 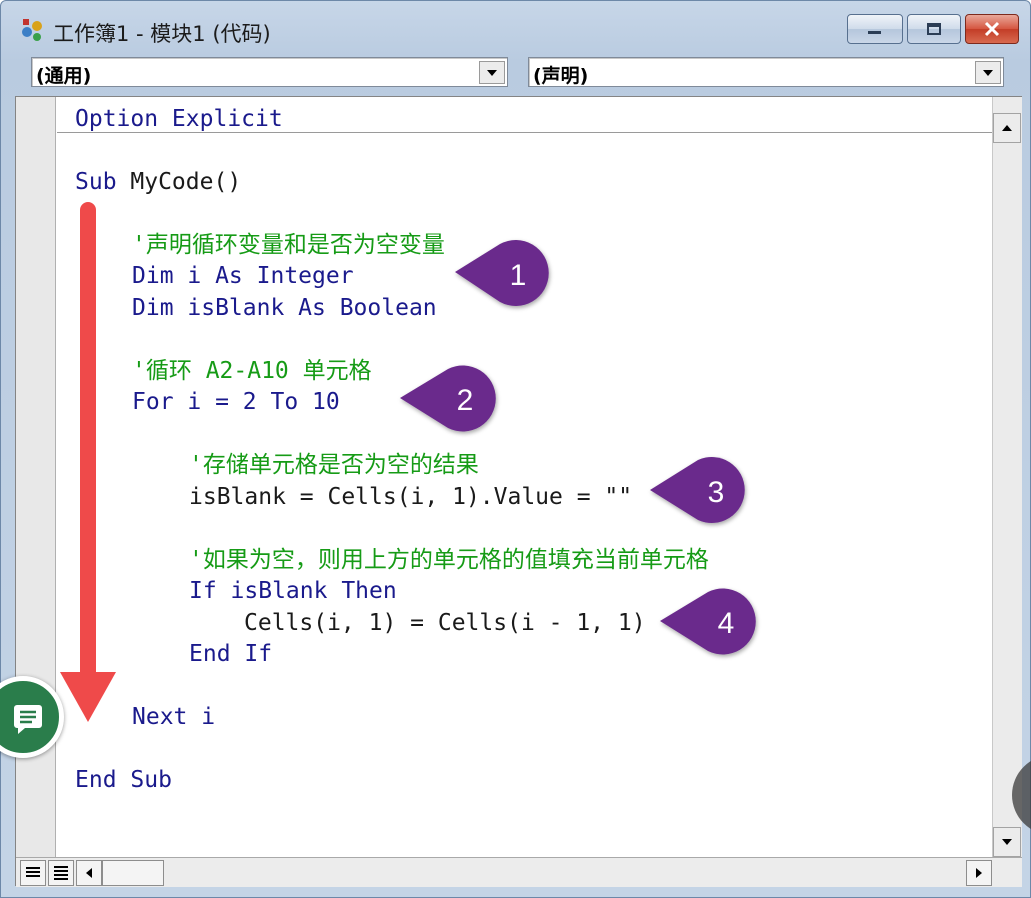 I want to click on object-combo: (通用), so click(x=269, y=72).